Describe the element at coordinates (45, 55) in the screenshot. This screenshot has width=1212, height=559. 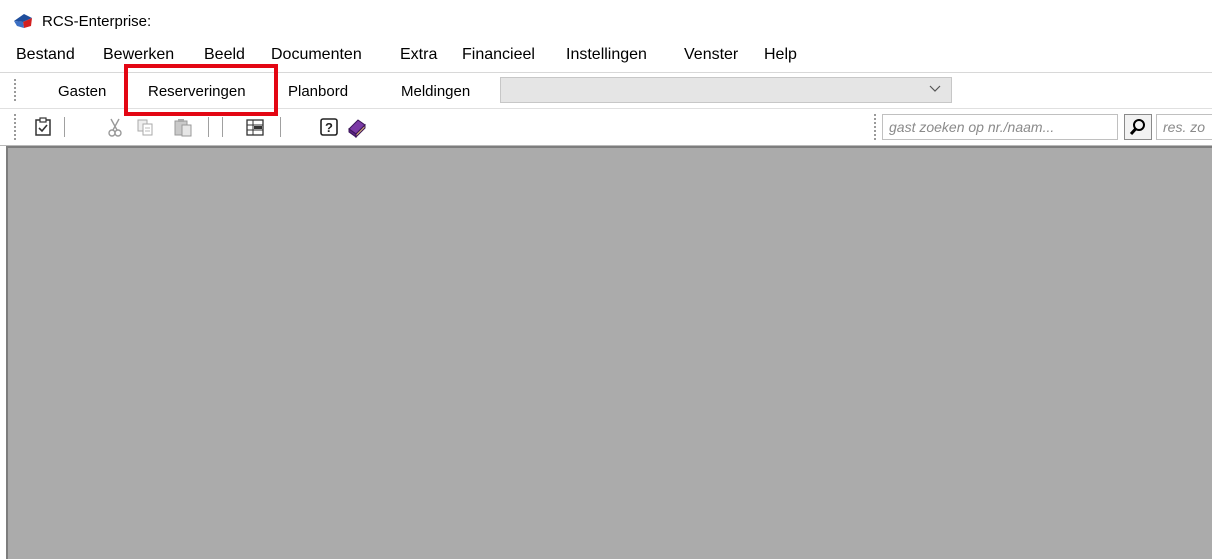
I see `menu-bestand: Bestand` at that location.